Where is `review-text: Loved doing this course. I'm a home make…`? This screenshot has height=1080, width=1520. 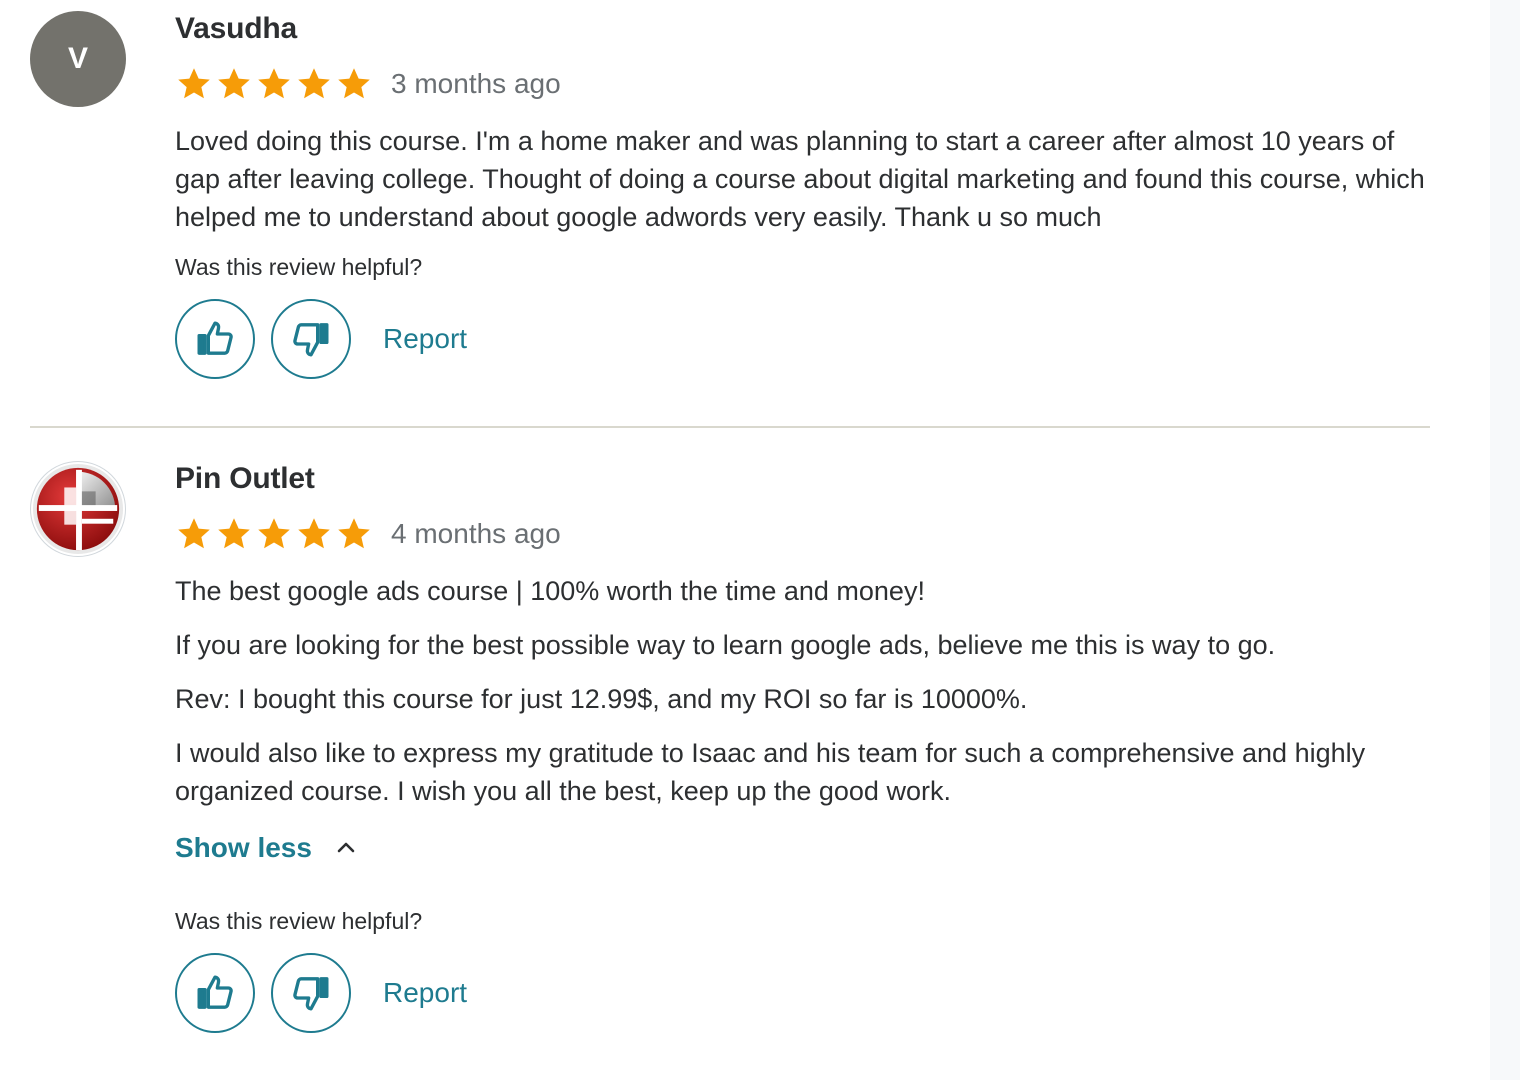 review-text: Loved doing this course. I'm a home make… is located at coordinates (800, 179).